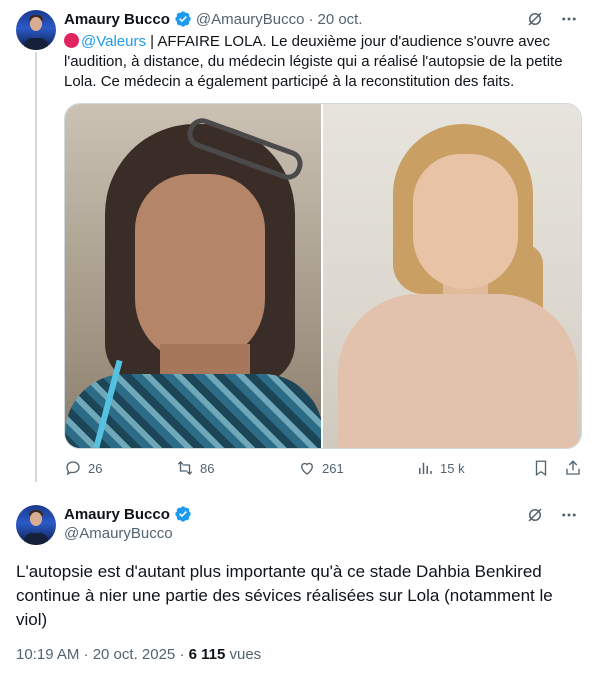 The height and width of the screenshot is (674, 595). I want to click on tweet-2-top-actions, so click(552, 515).